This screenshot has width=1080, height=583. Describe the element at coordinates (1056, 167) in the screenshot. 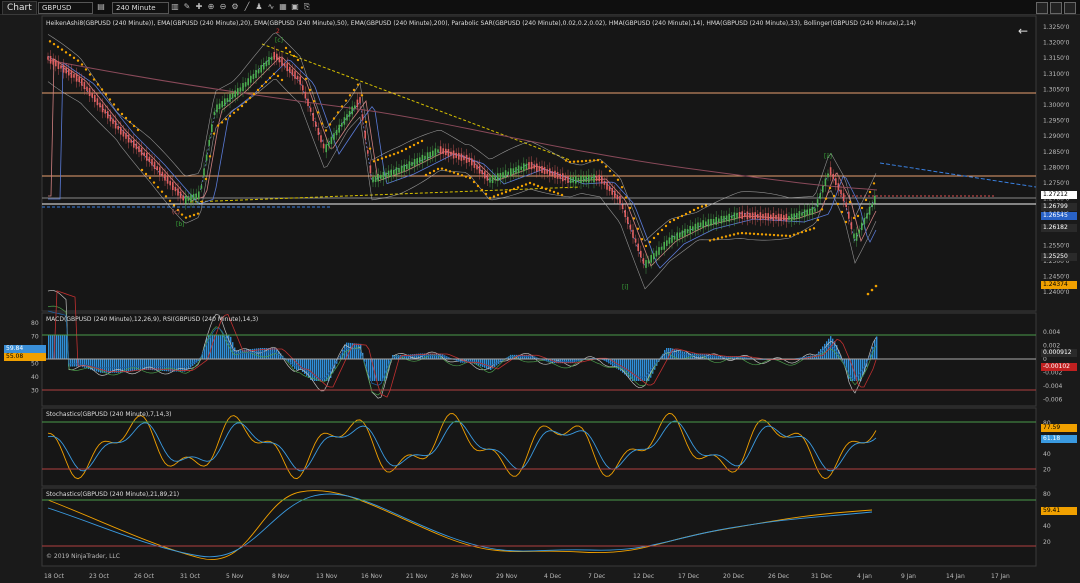

I see `price-tick-label: 1.2800'0` at that location.